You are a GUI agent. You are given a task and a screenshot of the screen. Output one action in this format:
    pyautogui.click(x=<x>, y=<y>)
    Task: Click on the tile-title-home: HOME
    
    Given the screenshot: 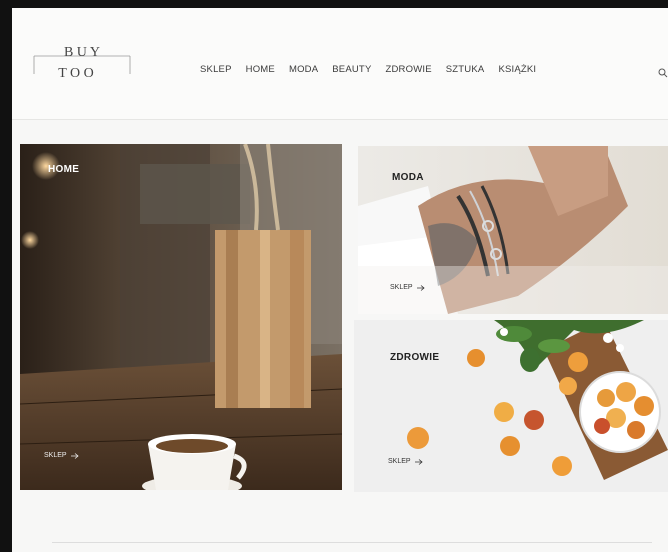 What is the action you would take?
    pyautogui.click(x=64, y=169)
    